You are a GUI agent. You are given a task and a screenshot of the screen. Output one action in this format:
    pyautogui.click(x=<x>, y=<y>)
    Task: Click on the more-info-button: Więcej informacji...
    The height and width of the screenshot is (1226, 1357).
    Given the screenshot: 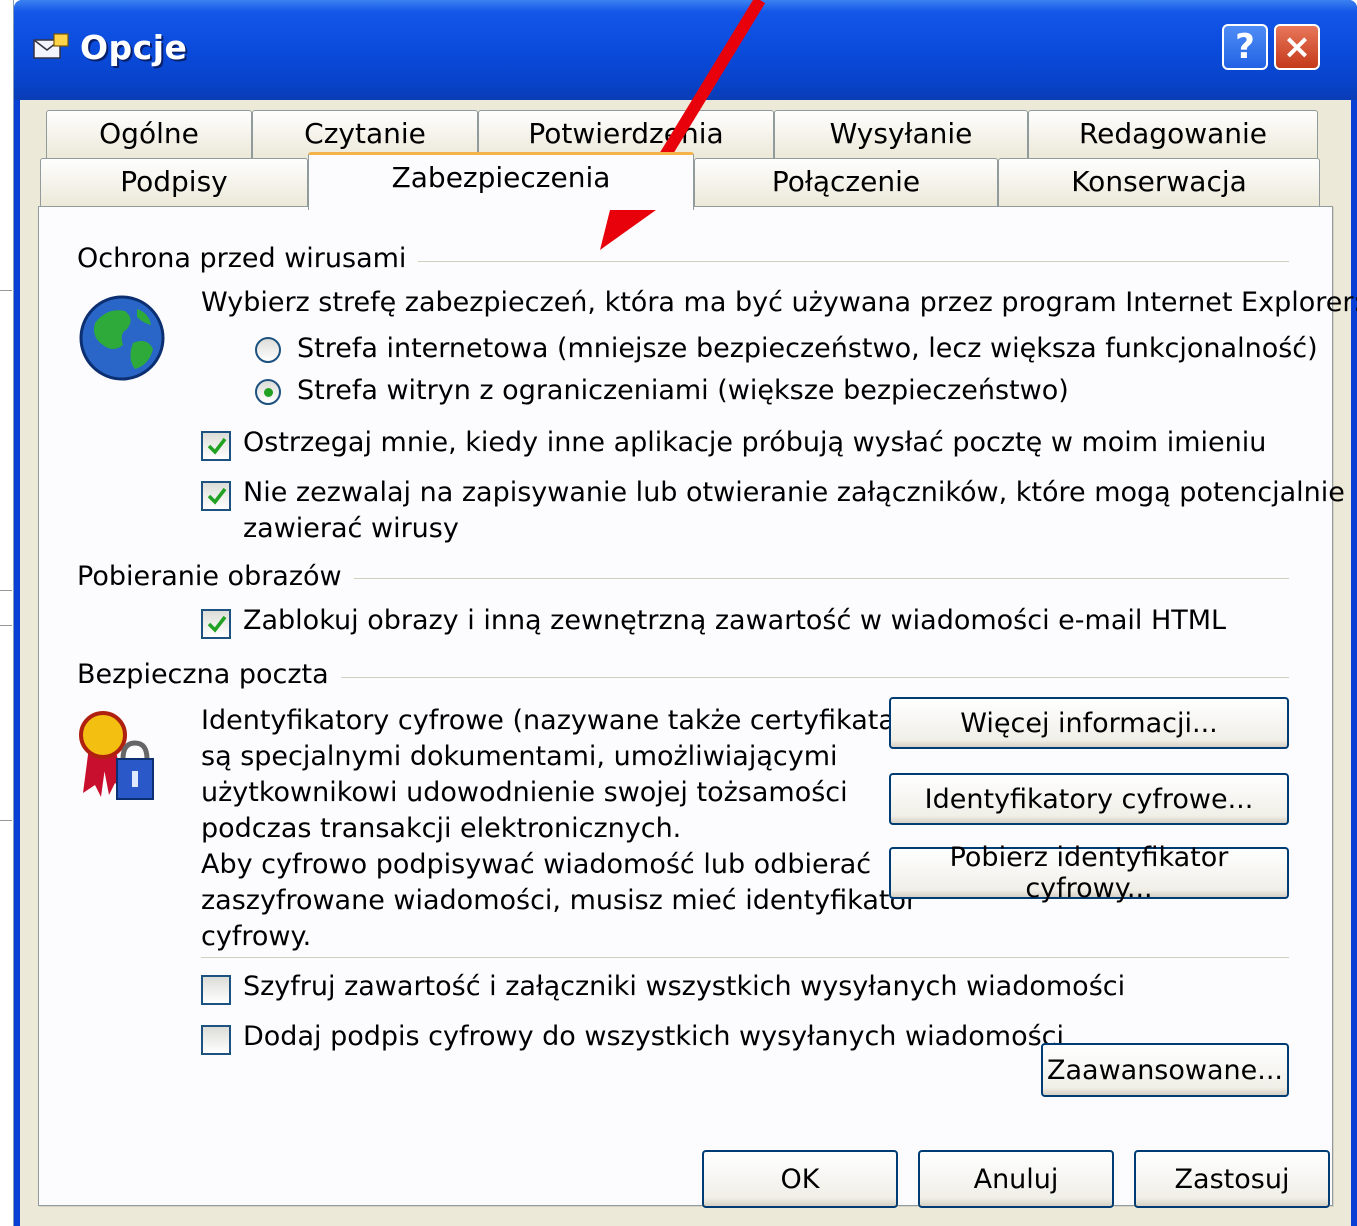 What is the action you would take?
    pyautogui.click(x=1089, y=723)
    